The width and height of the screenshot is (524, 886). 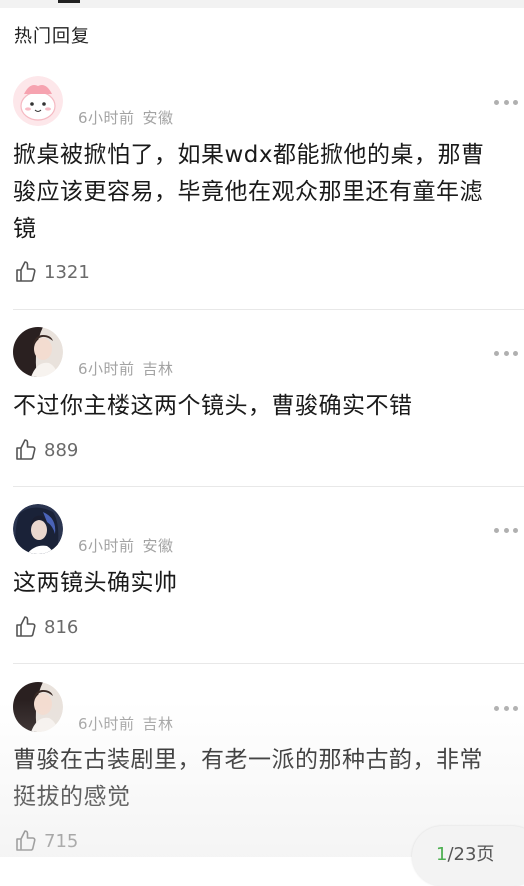 I want to click on comment-text-line: 挺拔的感觉, so click(x=72, y=797).